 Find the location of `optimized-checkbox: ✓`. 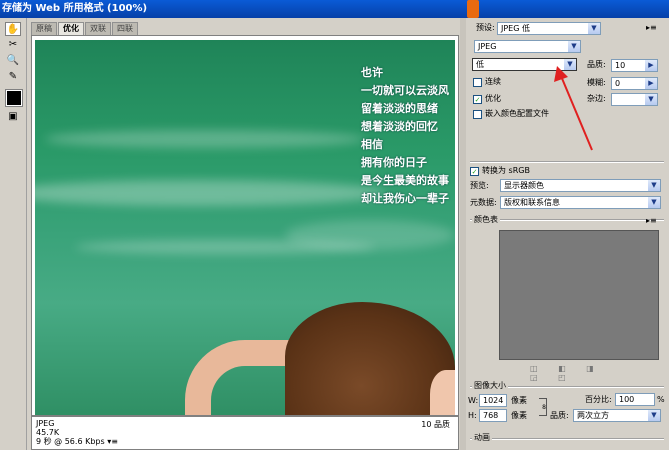

optimized-checkbox: ✓ is located at coordinates (477, 99).